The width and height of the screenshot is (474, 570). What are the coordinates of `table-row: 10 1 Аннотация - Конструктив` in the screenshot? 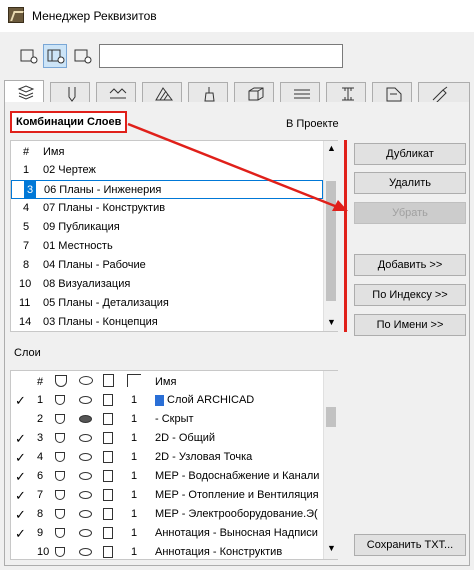 It's located at (167, 552).